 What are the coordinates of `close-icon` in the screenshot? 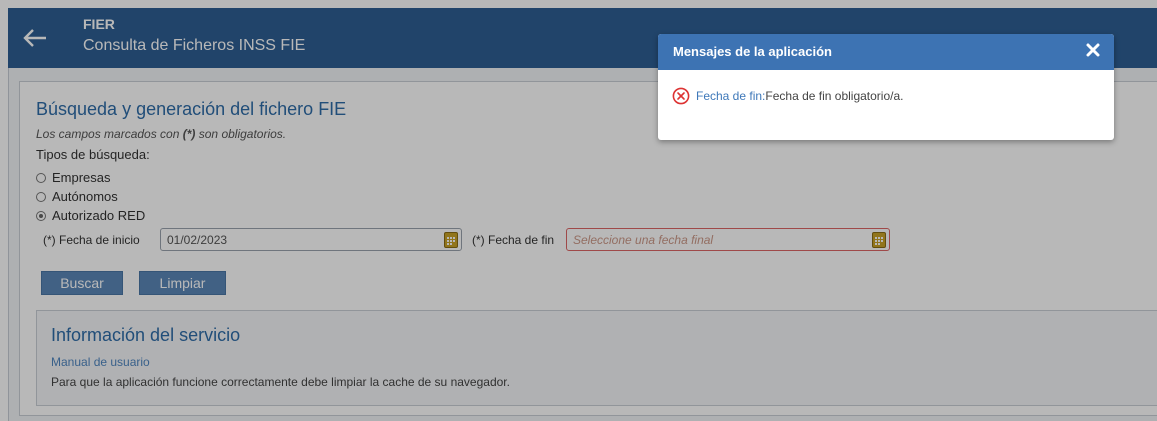 It's located at (1093, 50).